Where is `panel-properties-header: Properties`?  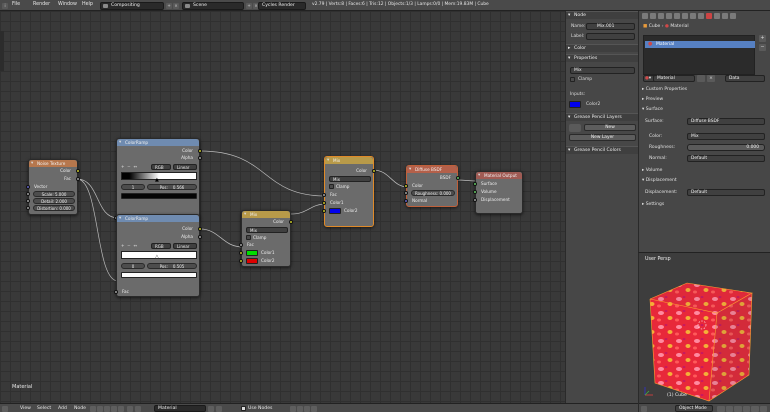
panel-properties-header: Properties is located at coordinates (602, 58).